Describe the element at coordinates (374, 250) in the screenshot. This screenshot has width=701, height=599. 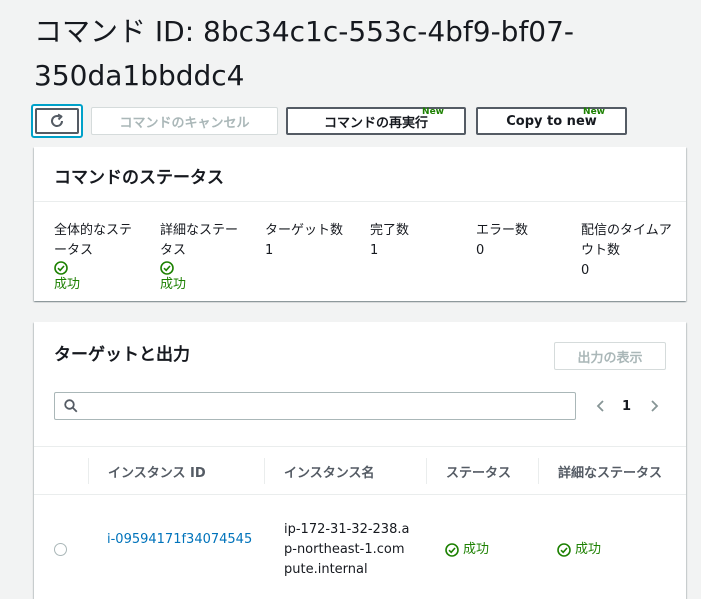
I see `completed-count-value: 1` at that location.